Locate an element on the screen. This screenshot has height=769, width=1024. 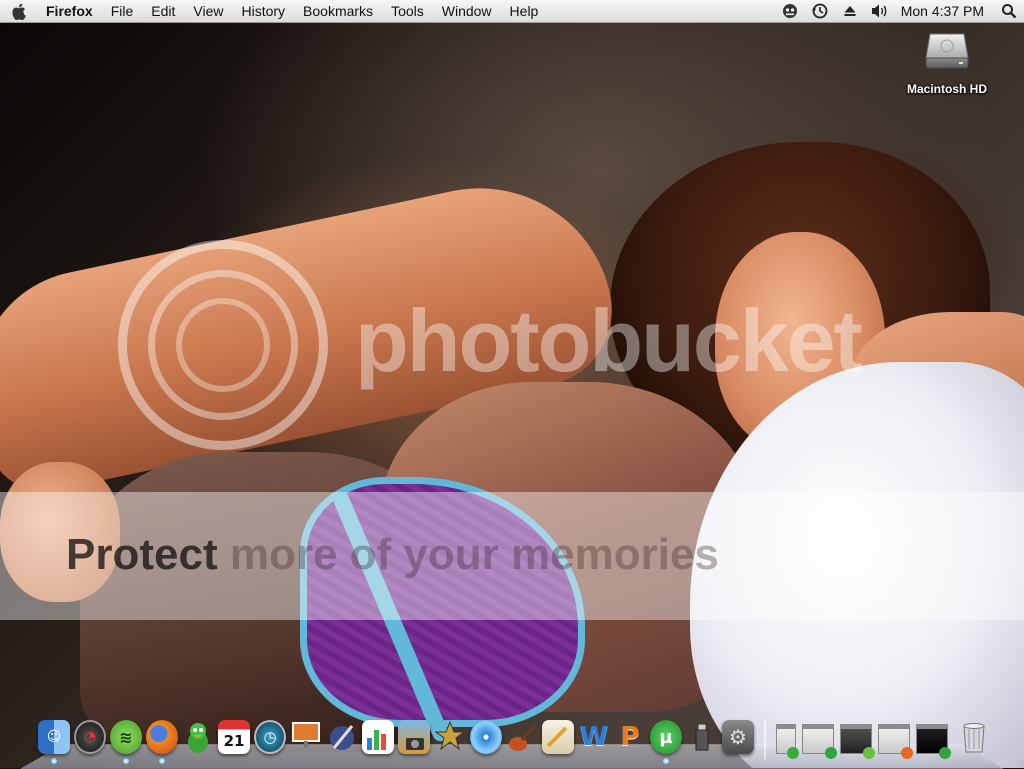
time-machine-icon is located at coordinates (820, 11).